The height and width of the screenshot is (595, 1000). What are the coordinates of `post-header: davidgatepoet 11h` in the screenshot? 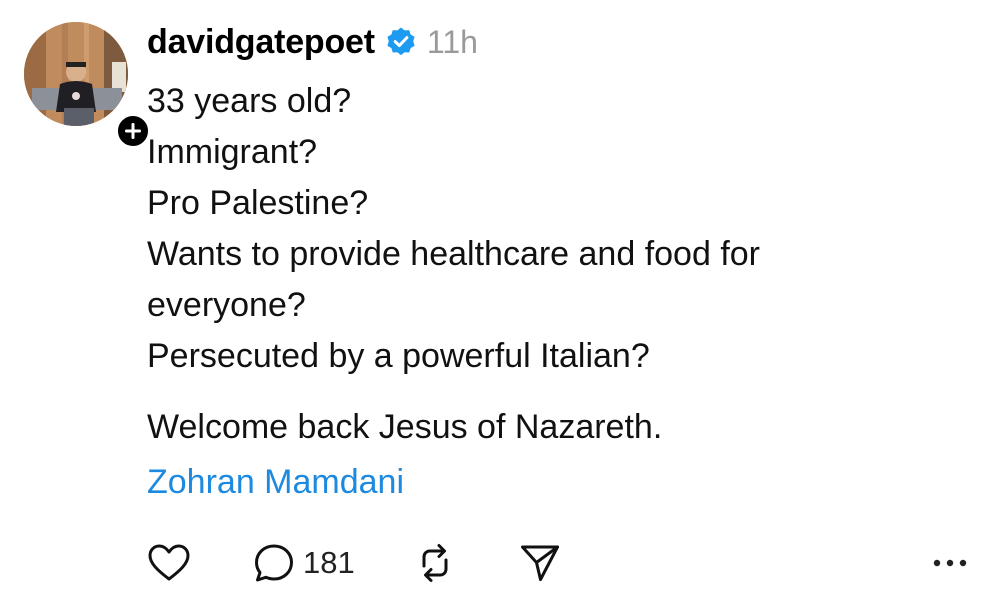 It's located at (312, 42).